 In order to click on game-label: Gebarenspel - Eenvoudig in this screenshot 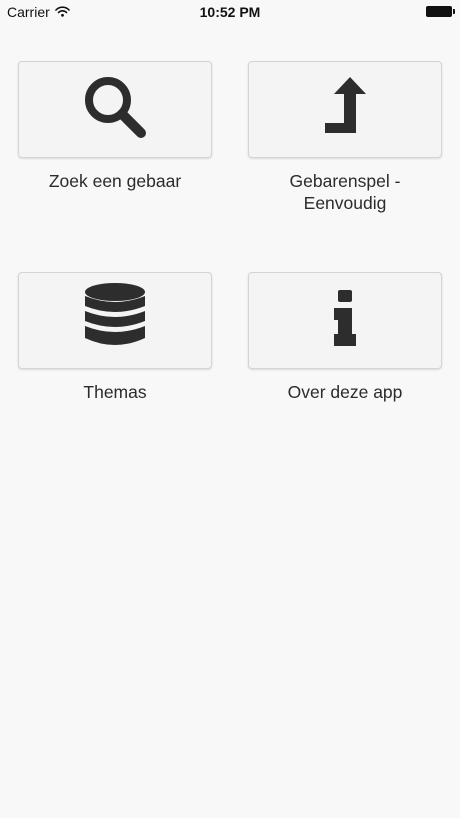, I will do `click(345, 192)`.